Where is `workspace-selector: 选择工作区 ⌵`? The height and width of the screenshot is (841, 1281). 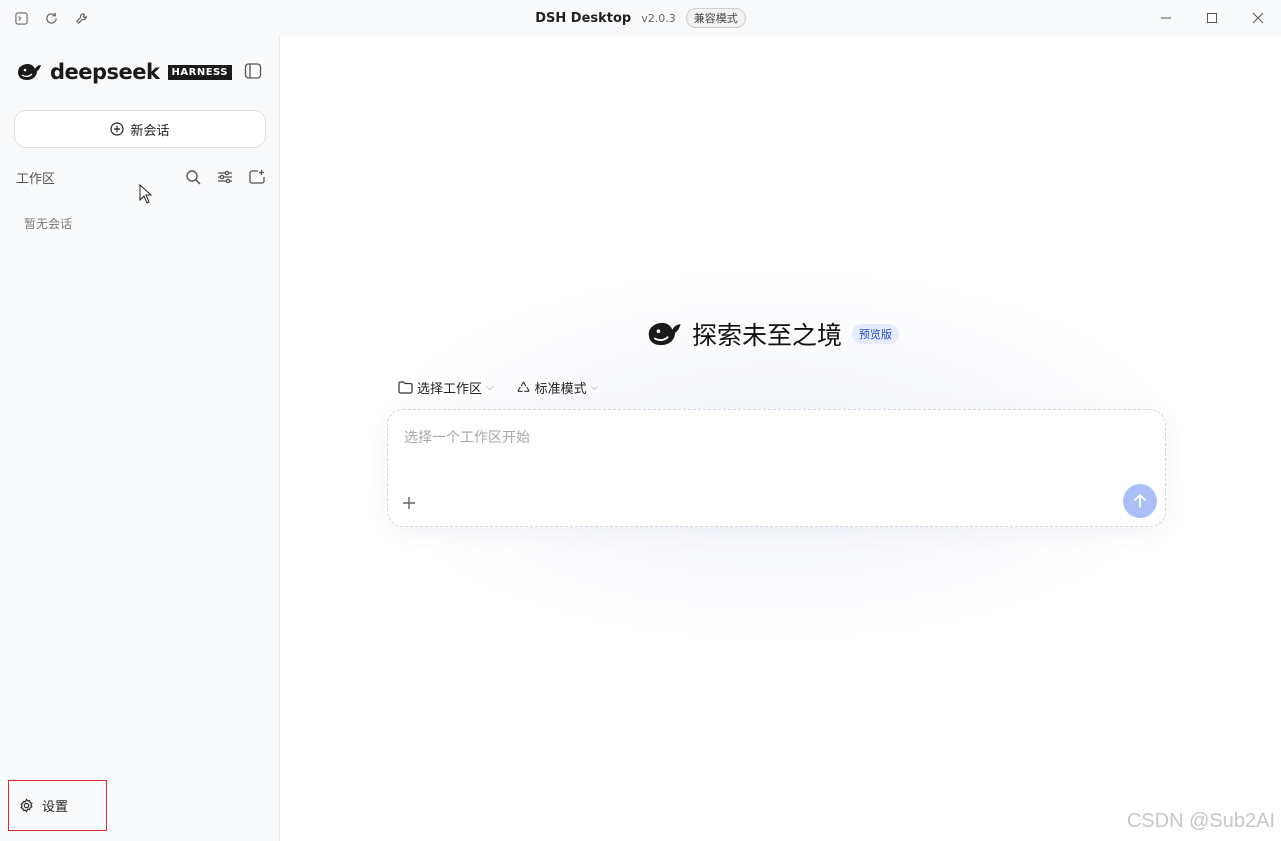
workspace-selector: 选择工作区 ⌵ is located at coordinates (446, 387).